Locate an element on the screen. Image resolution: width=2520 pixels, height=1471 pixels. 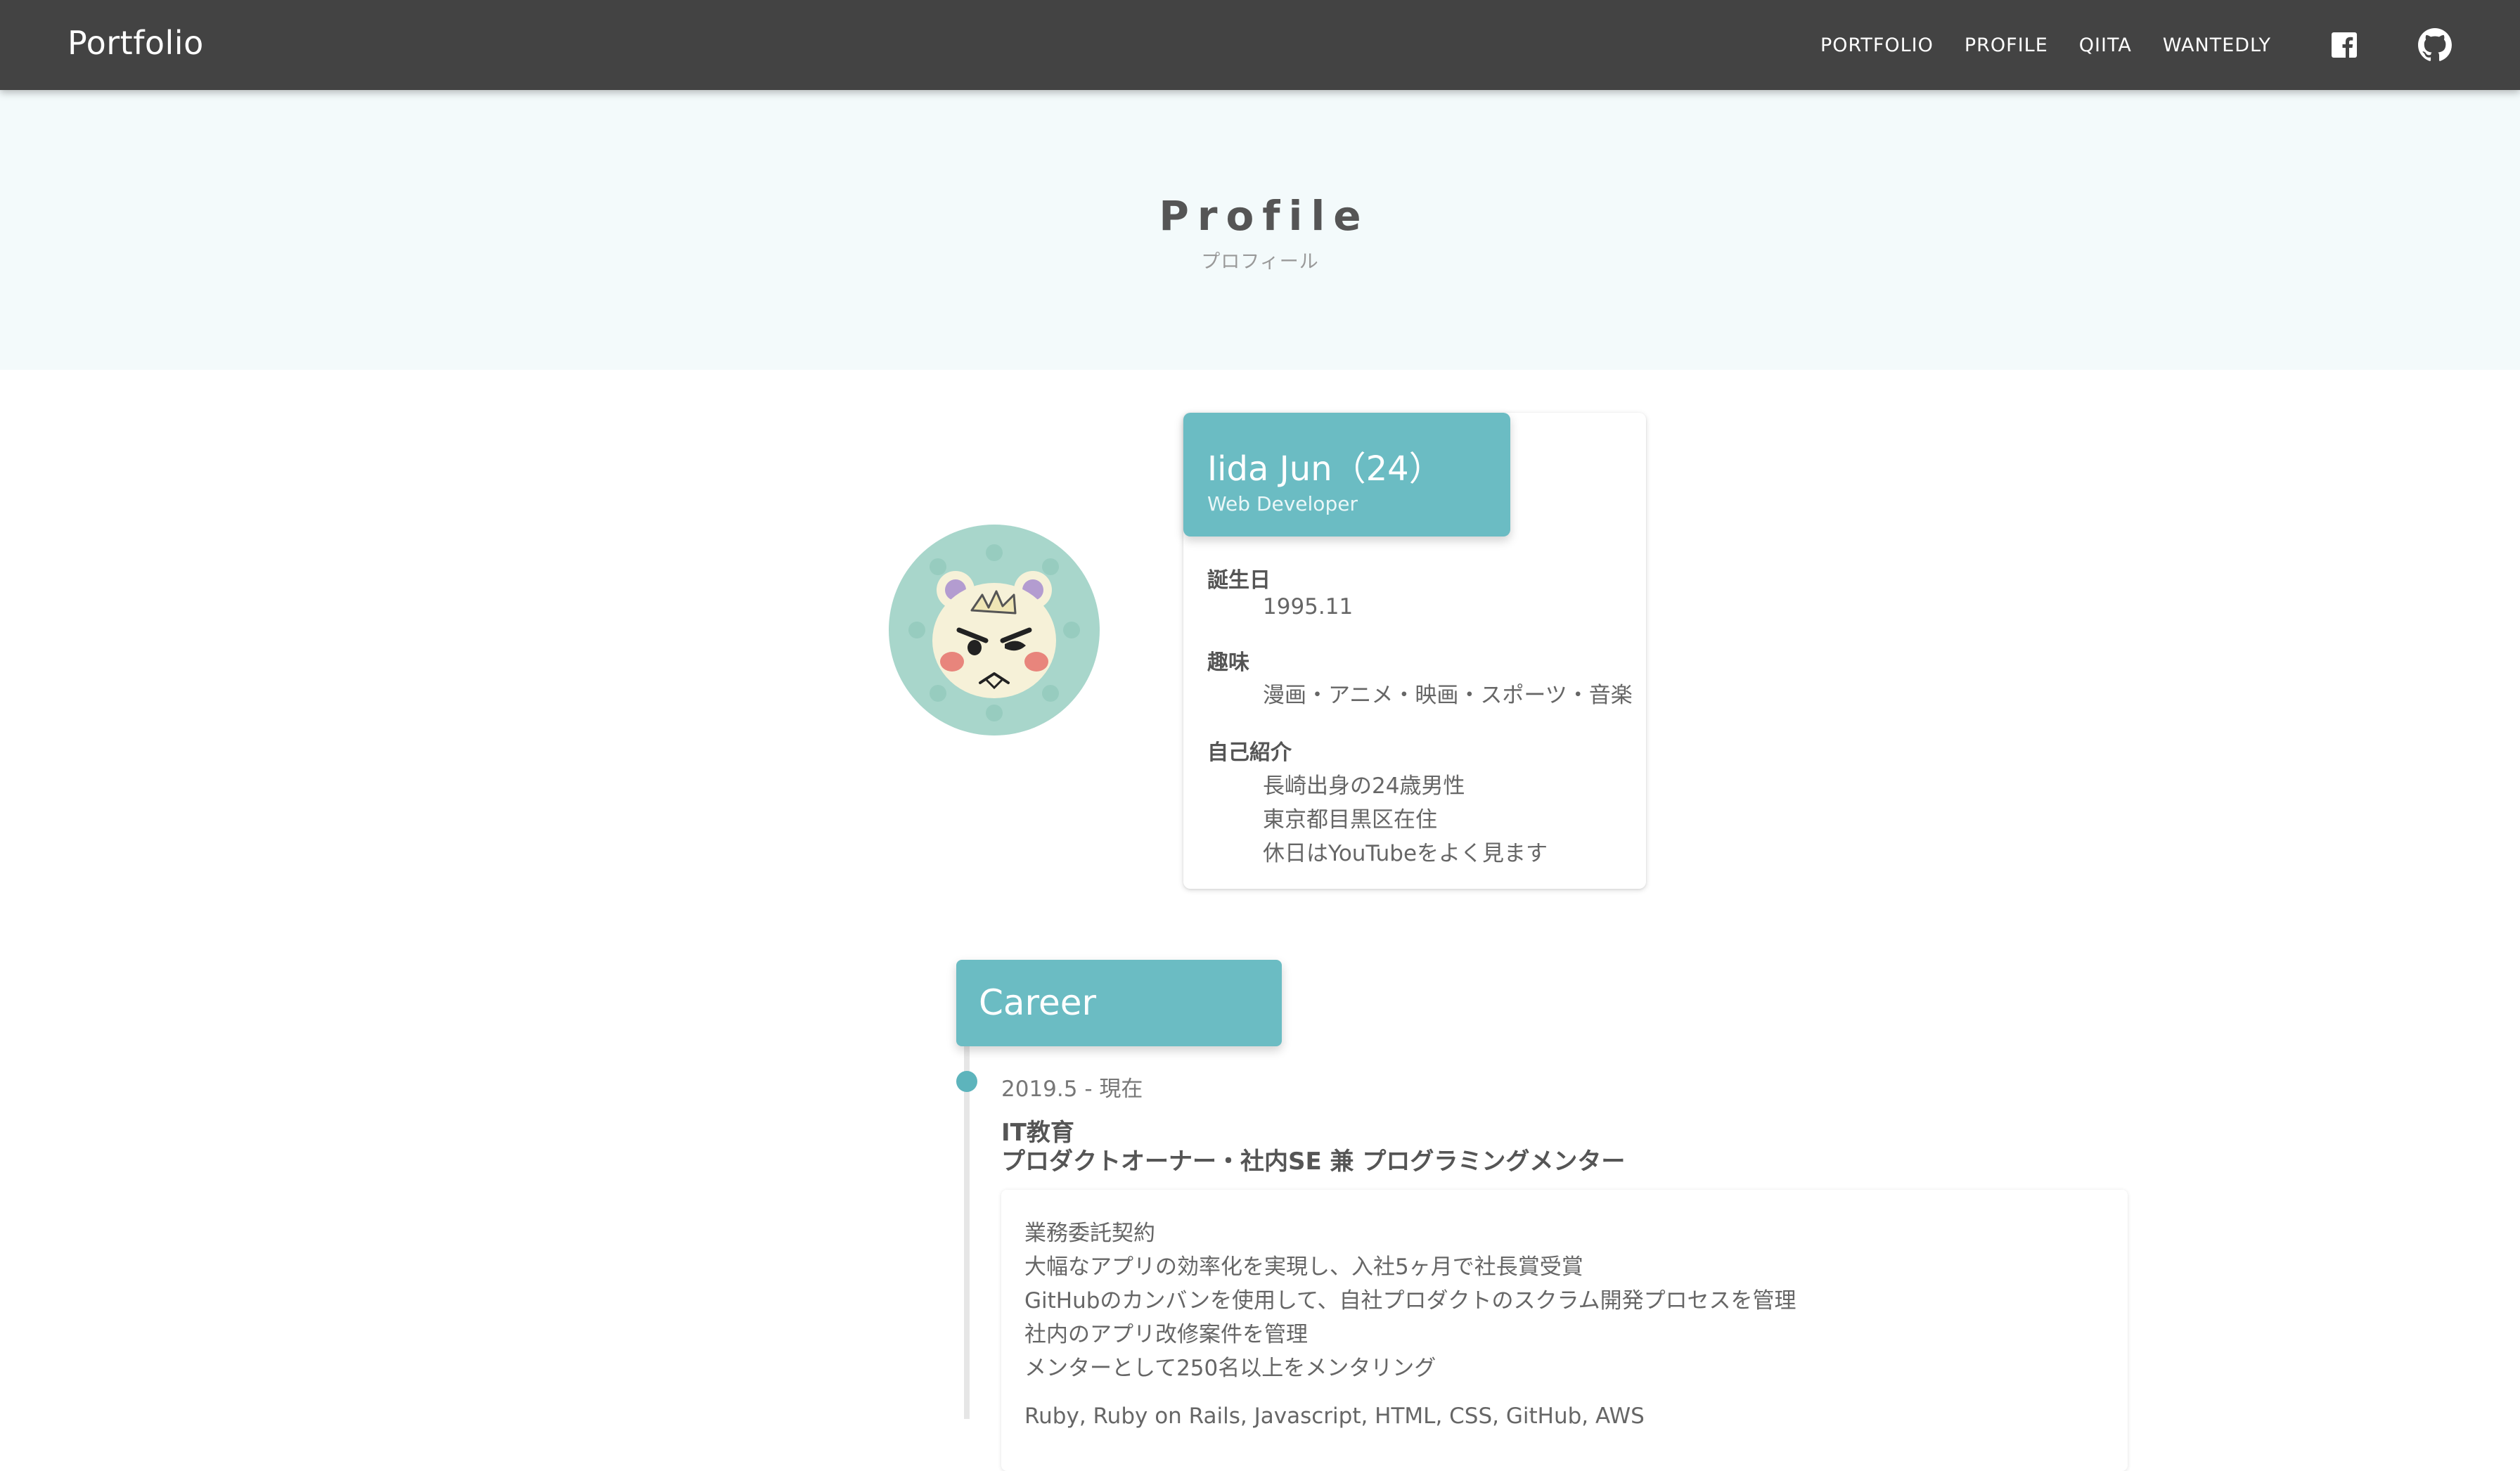
brand-logo: Portfolio is located at coordinates (136, 43).